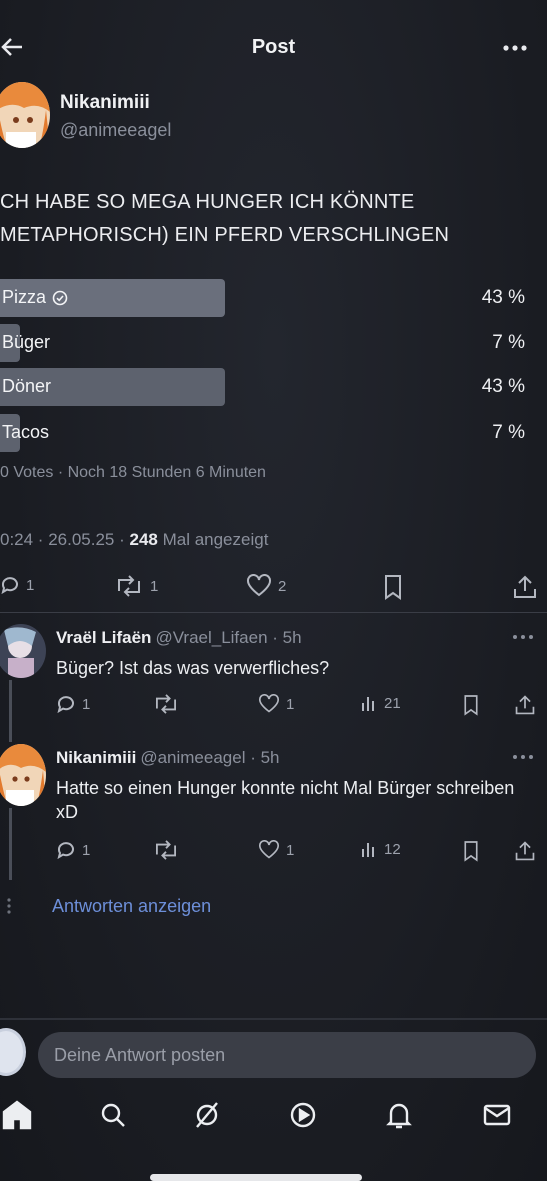 This screenshot has height=1181, width=547. What do you see at coordinates (133, 472) in the screenshot?
I see `poll-meta: 0 Votes · Noch 18 Stunden 6 Minuten` at bounding box center [133, 472].